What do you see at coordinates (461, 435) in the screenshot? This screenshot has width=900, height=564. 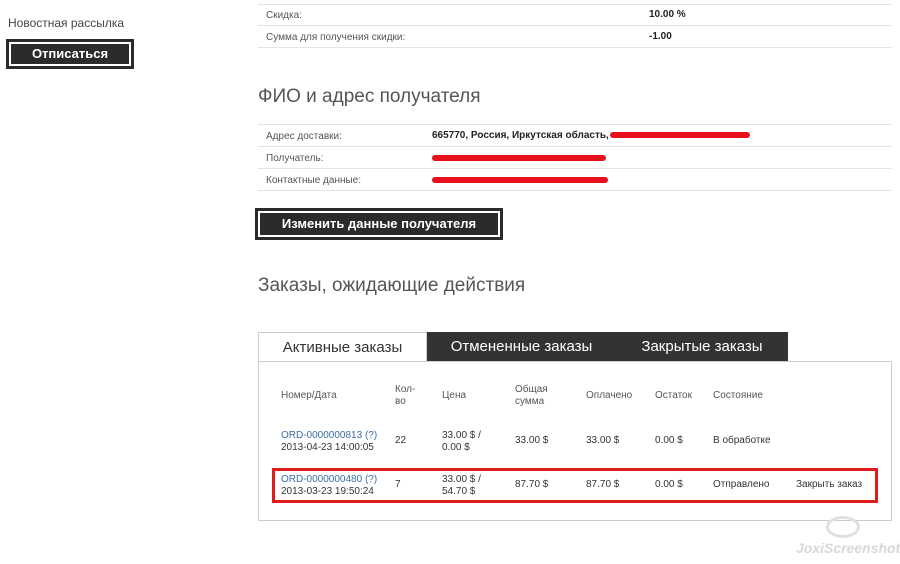 I see `order-price-line1: 33.00 $ /` at bounding box center [461, 435].